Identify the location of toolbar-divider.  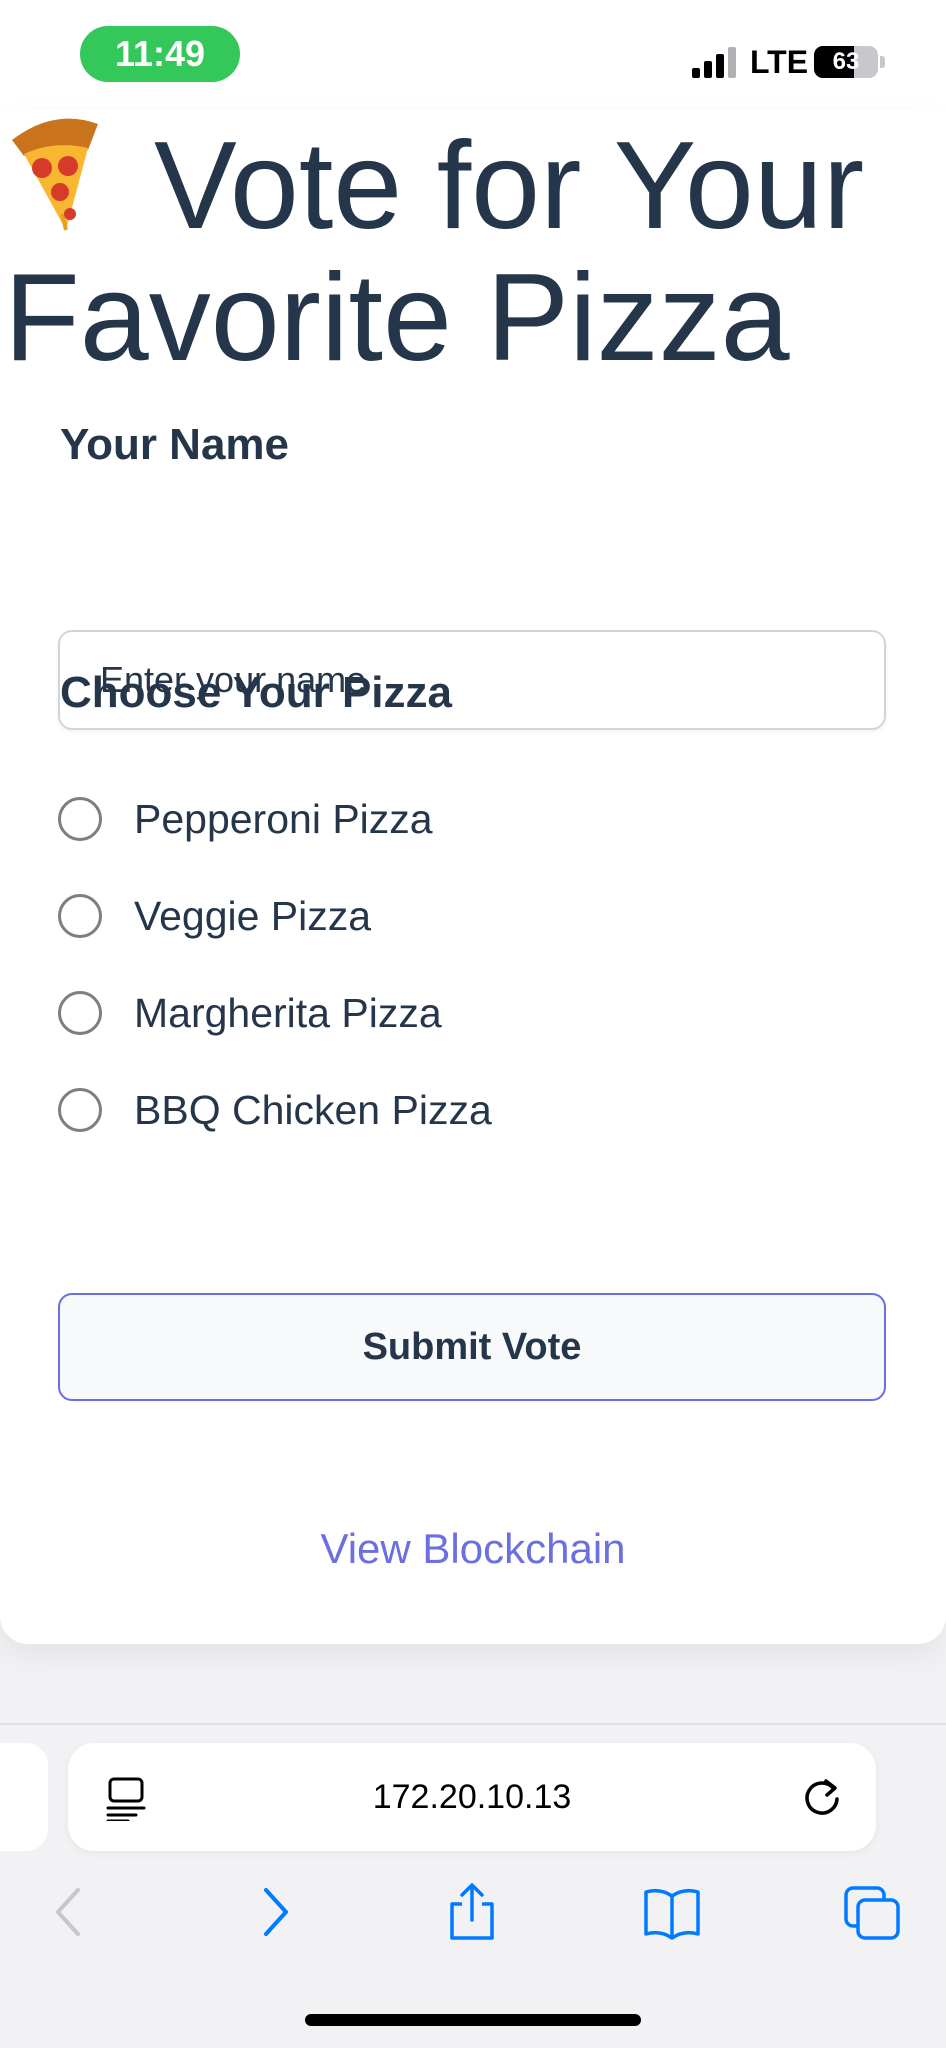
(473, 1724).